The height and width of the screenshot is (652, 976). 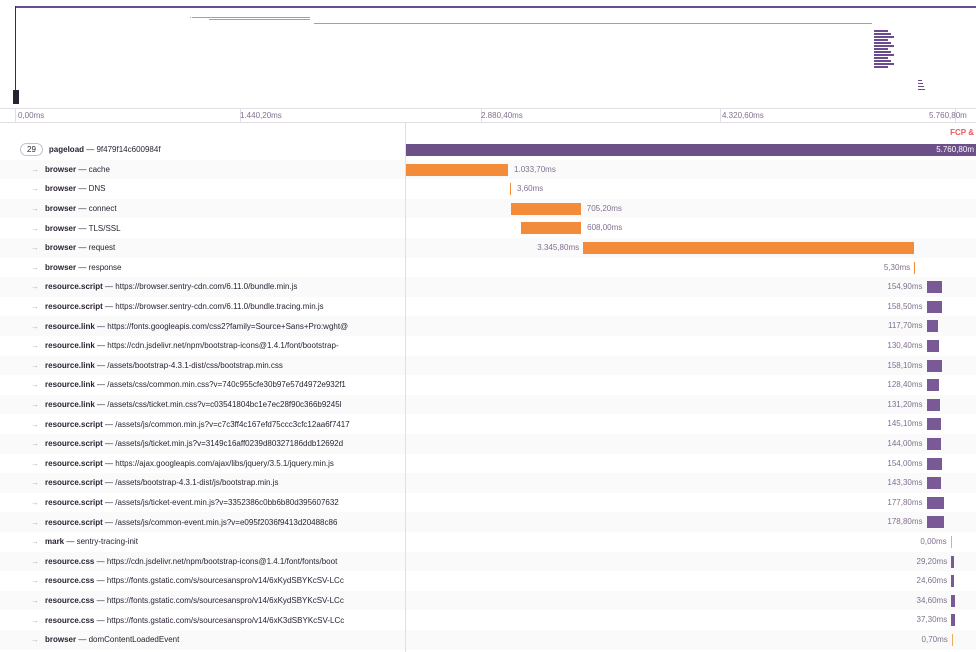 I want to click on children-count-badge: 29, so click(x=31, y=150).